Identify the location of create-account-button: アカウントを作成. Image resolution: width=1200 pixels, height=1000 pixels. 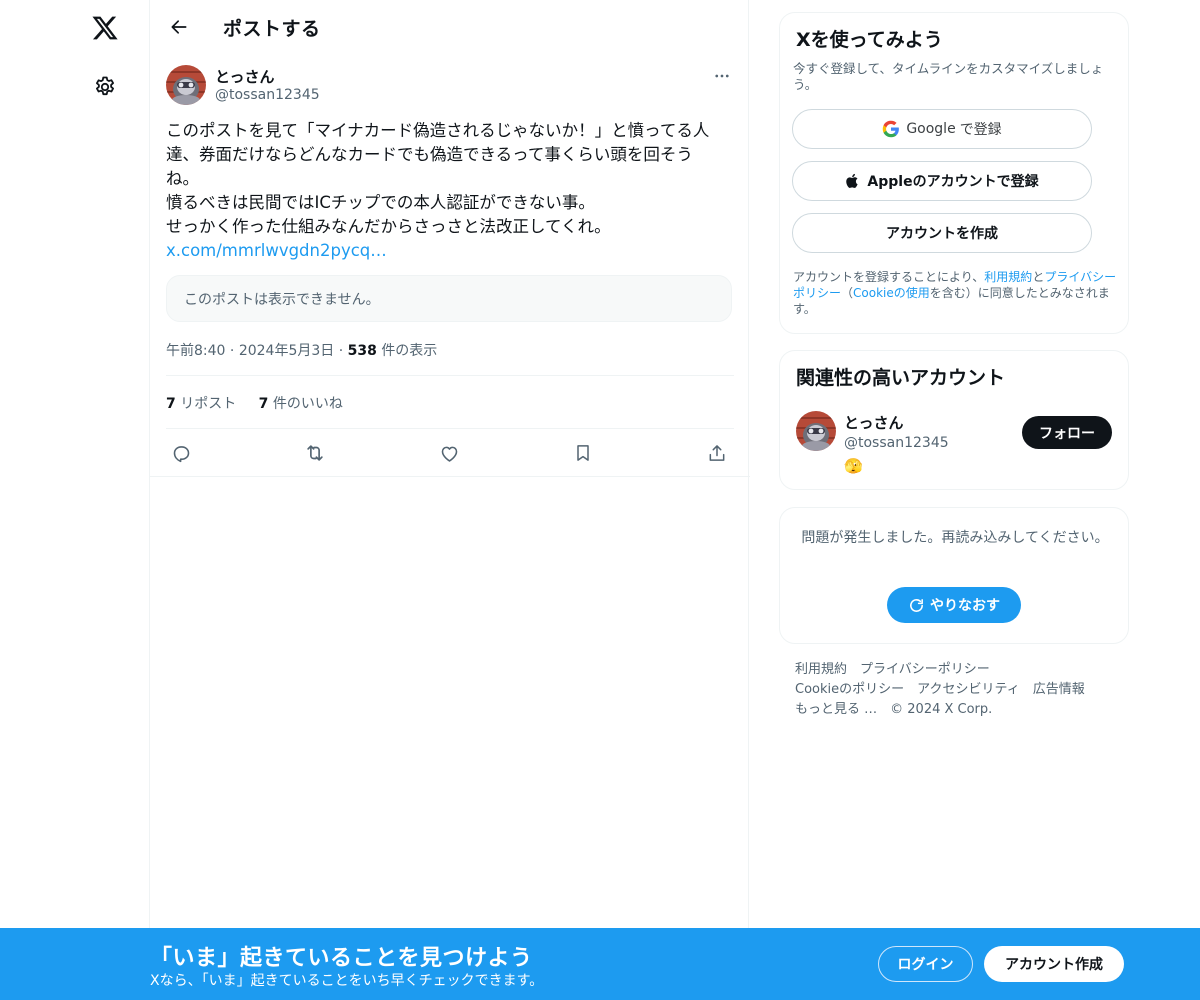
(942, 233).